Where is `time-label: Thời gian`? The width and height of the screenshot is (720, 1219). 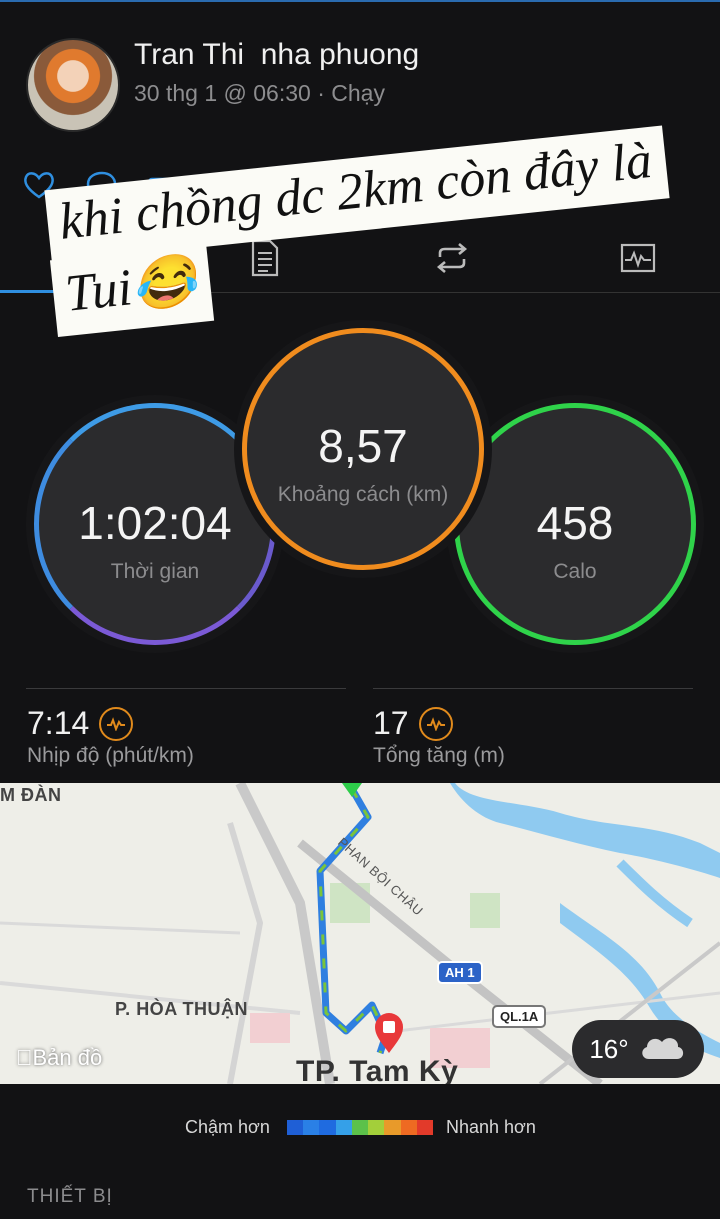
time-label: Thời gian is located at coordinates (155, 571).